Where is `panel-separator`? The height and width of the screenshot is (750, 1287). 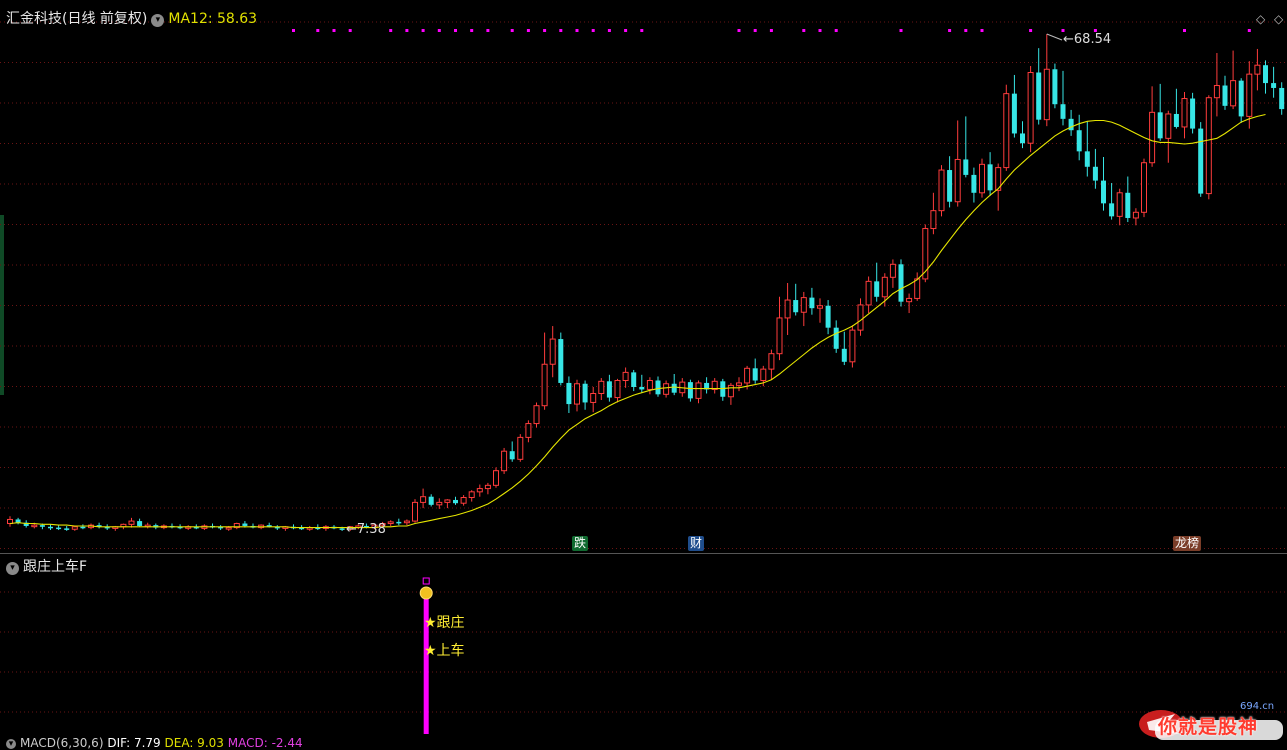
panel-separator is located at coordinates (643, 553).